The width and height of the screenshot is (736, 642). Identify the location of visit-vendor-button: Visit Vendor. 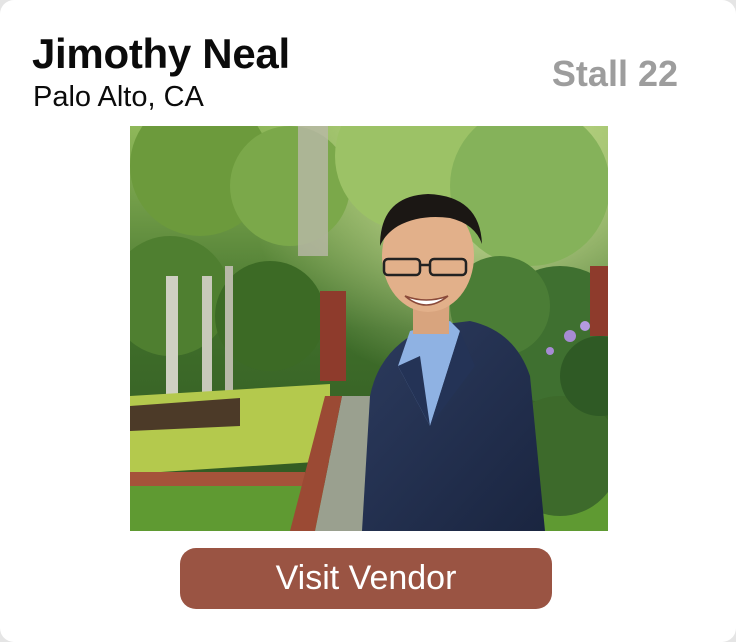
(366, 578).